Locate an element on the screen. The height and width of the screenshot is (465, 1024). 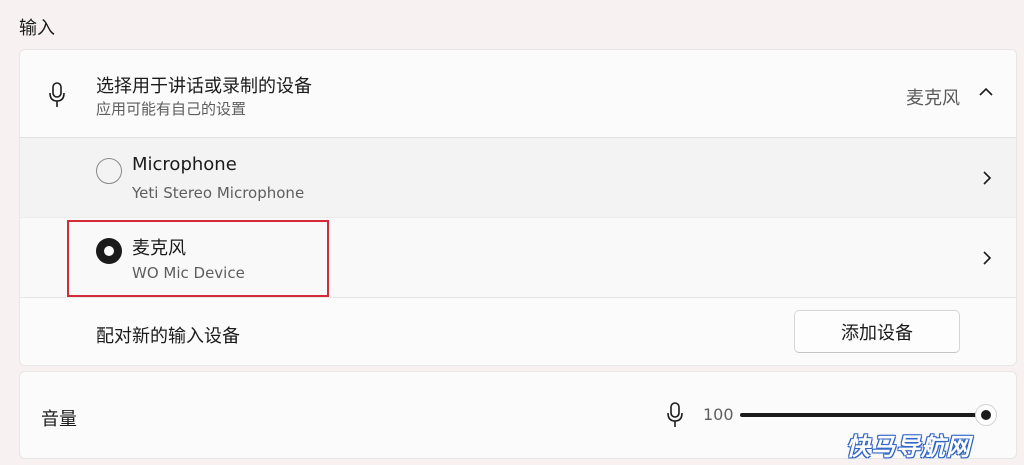
volume-label: 音量 is located at coordinates (59, 419).